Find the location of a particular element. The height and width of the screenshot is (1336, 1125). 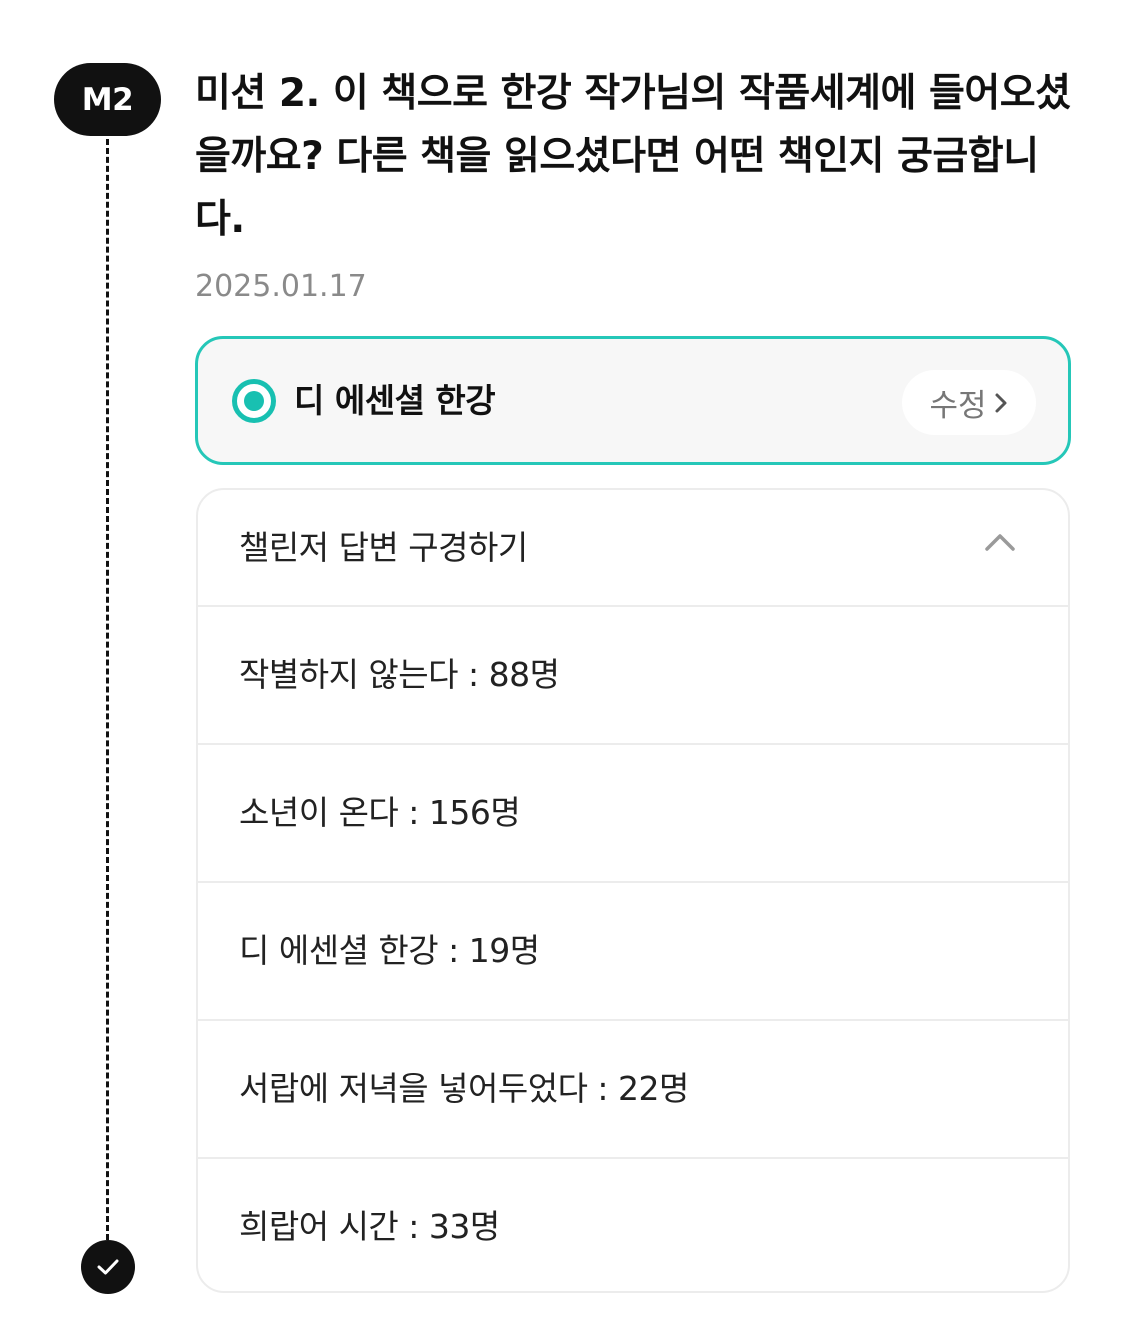

check-icon is located at coordinates (108, 1267).